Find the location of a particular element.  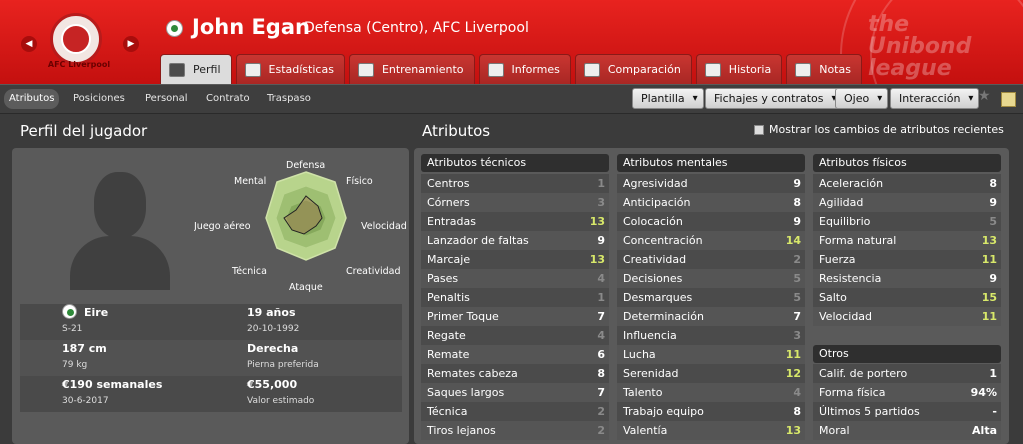

age: 19 años is located at coordinates (271, 312).